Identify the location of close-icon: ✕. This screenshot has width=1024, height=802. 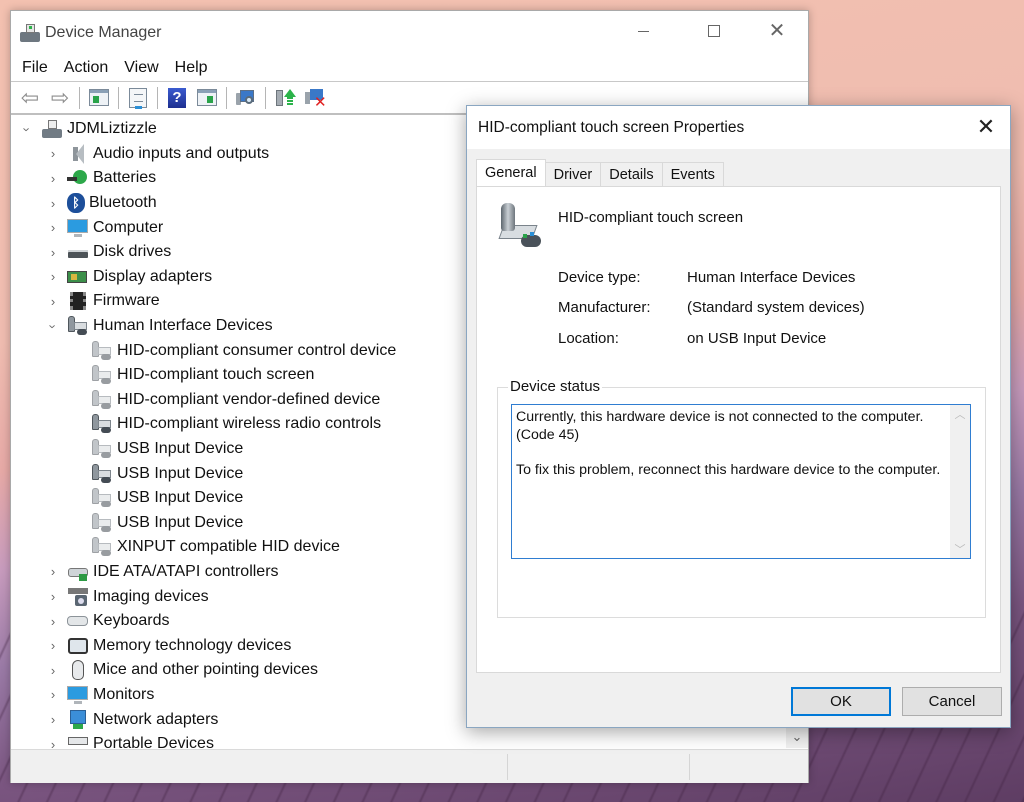
(986, 126).